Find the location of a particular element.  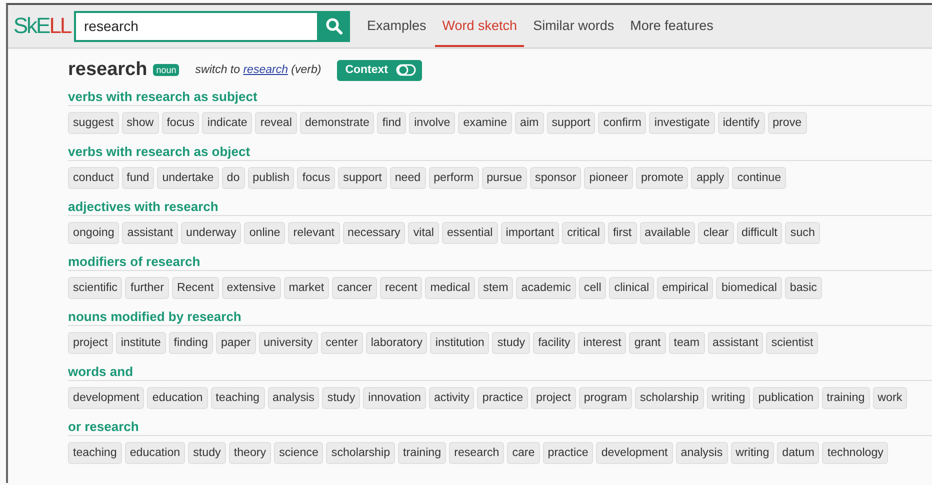

word-chip: analysis is located at coordinates (294, 398).